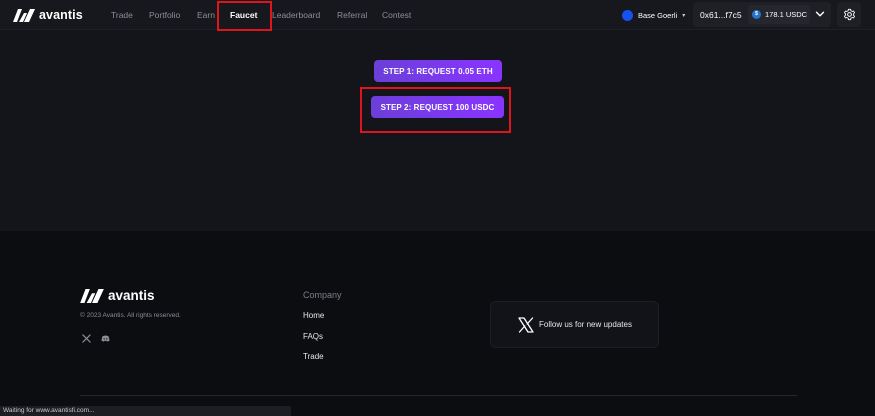 The width and height of the screenshot is (875, 416). What do you see at coordinates (526, 325) in the screenshot?
I see `x-logo-icon` at bounding box center [526, 325].